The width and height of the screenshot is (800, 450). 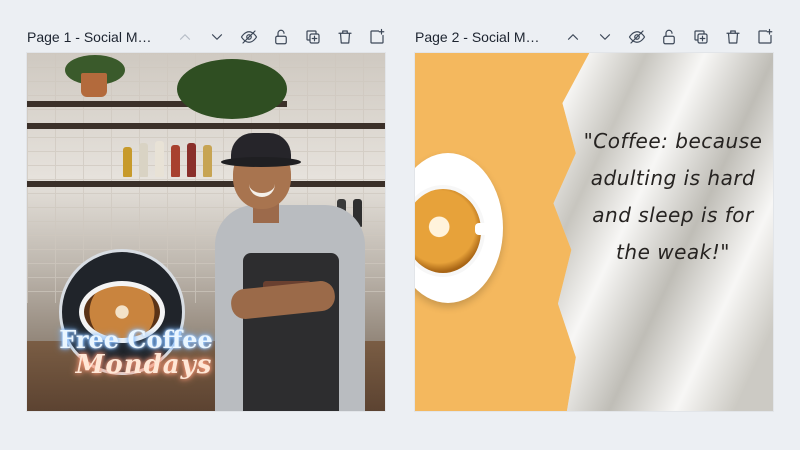 I want to click on page-2-toolbar, so click(x=669, y=37).